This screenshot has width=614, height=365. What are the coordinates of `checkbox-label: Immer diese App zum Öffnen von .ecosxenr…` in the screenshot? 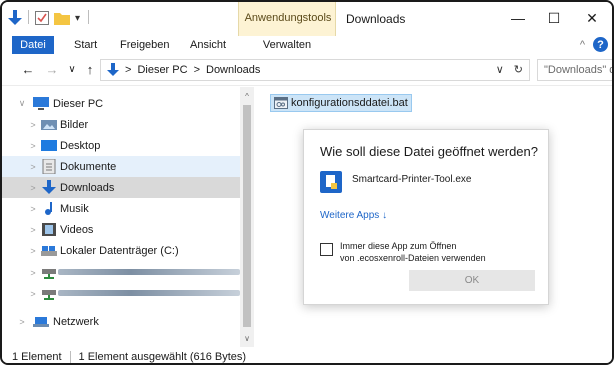 It's located at (440, 252).